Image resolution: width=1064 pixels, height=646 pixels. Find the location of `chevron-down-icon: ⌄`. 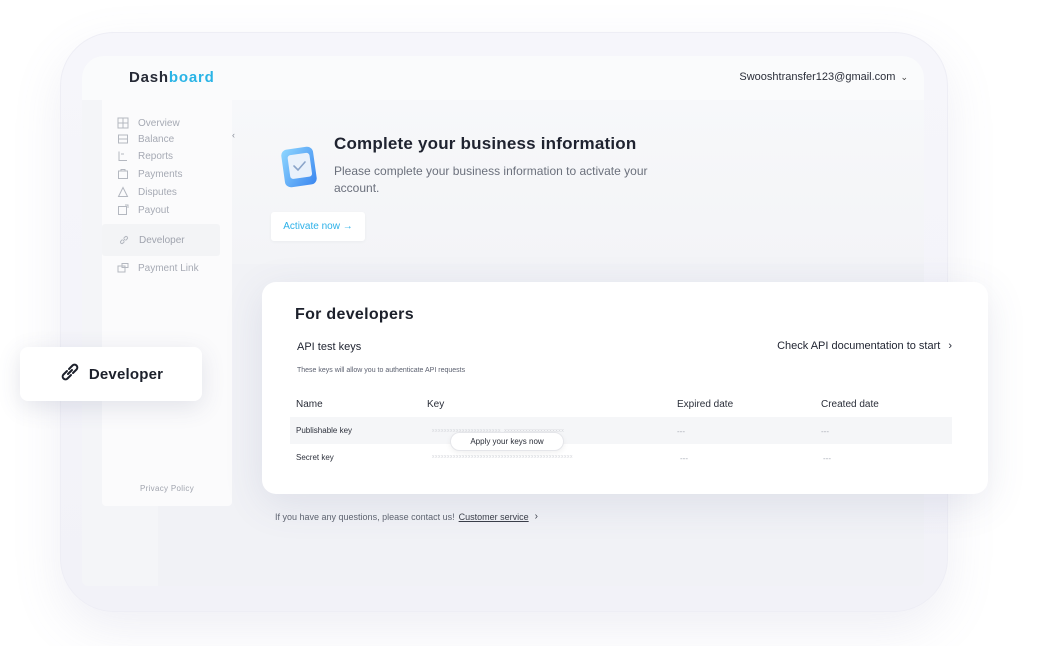

chevron-down-icon: ⌄ is located at coordinates (904, 76).